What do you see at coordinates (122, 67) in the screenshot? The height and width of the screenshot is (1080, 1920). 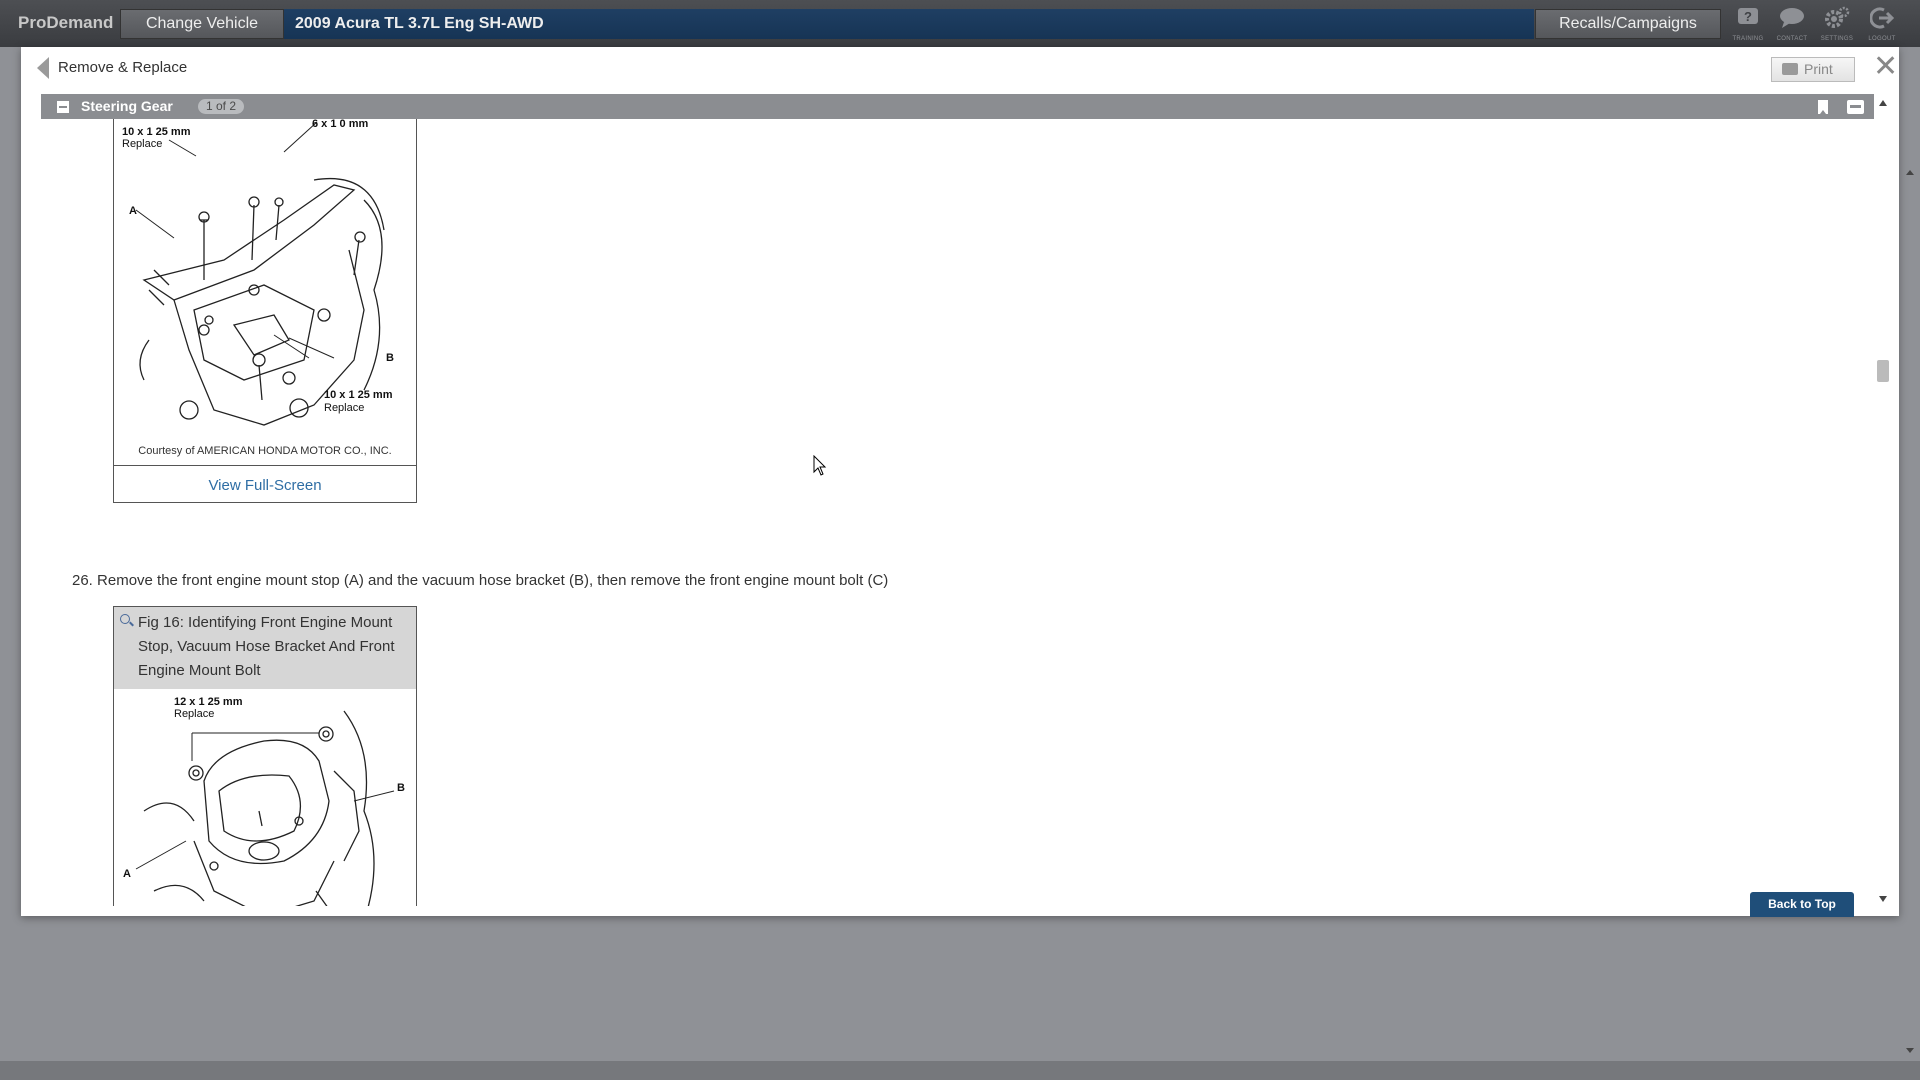 I see `breadcrumb: Remove & Replace` at bounding box center [122, 67].